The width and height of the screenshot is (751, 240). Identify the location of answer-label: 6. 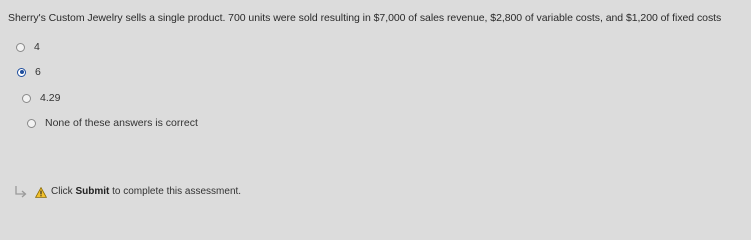
(38, 72).